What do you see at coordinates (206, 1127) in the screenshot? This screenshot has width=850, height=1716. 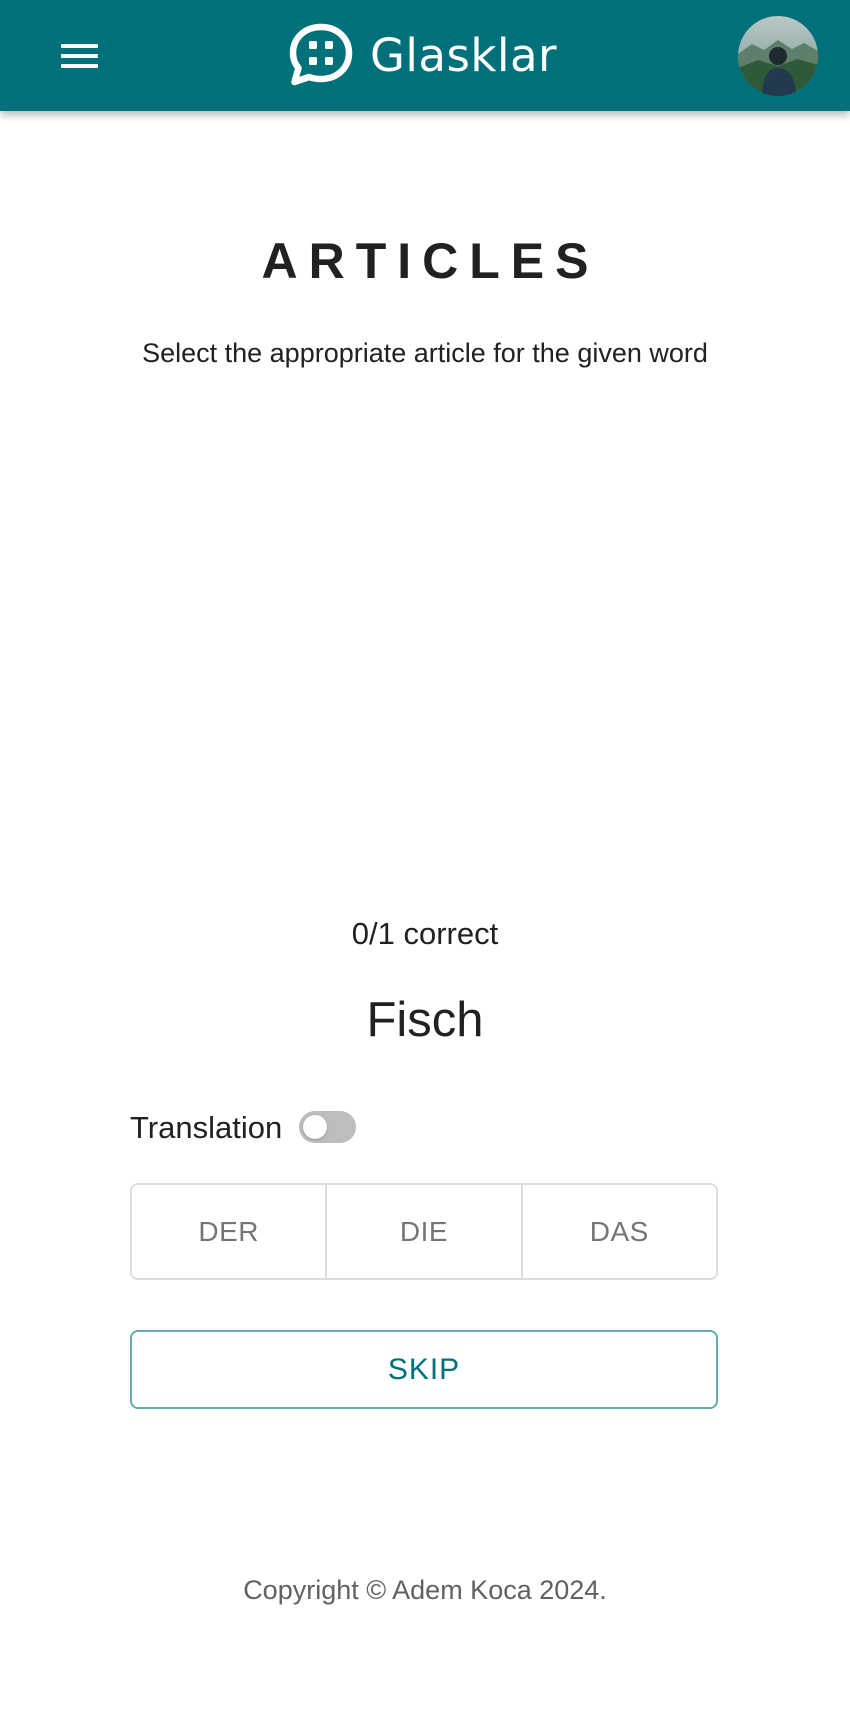 I see `translation-label: Translation` at bounding box center [206, 1127].